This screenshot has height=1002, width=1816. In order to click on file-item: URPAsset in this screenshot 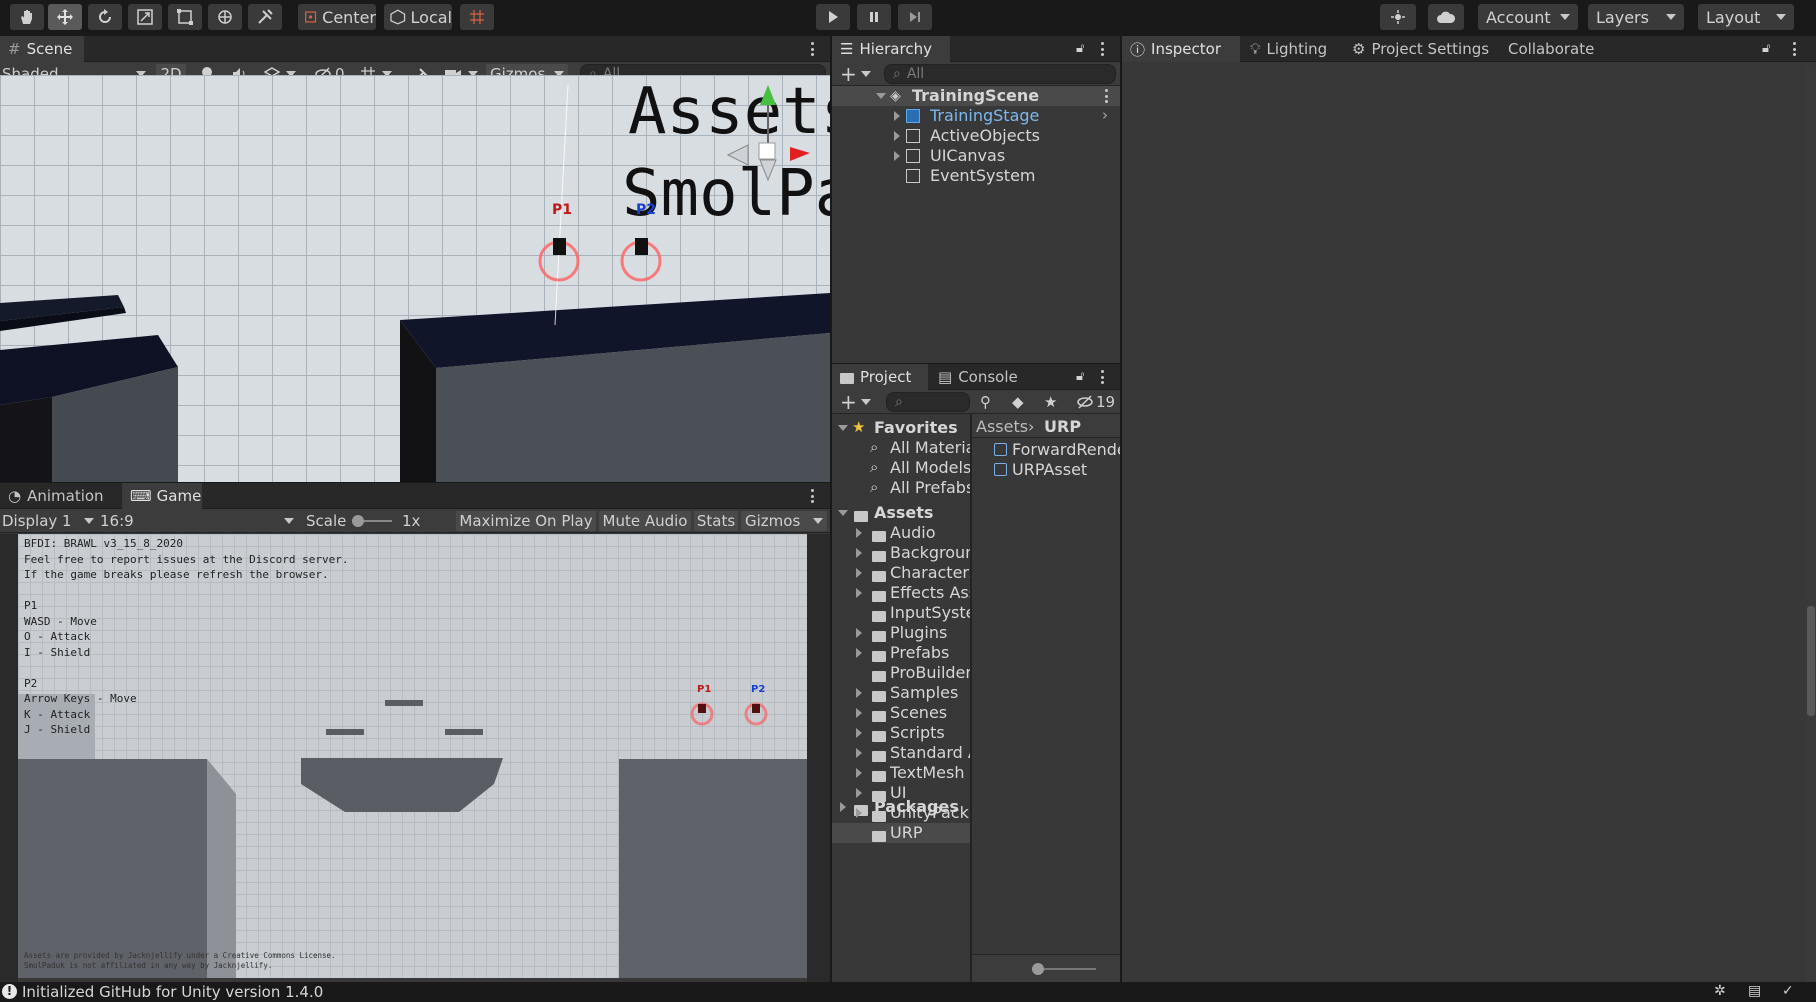, I will do `click(1046, 470)`.